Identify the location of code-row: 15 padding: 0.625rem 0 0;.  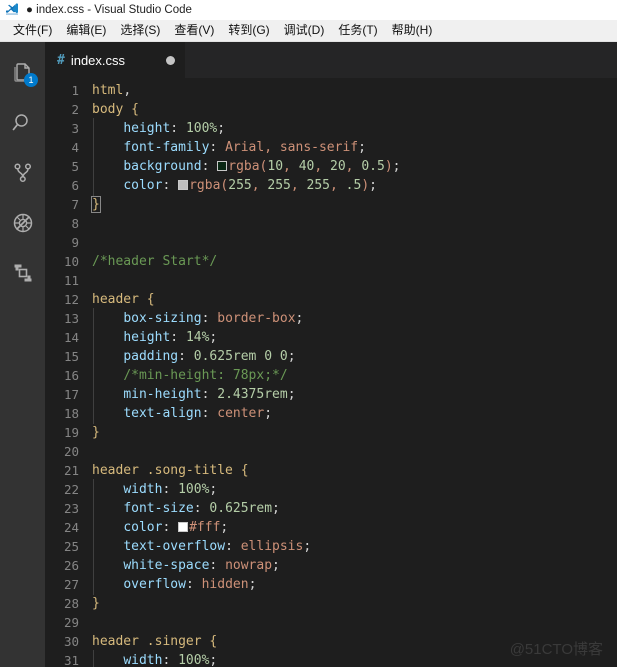
(331, 356).